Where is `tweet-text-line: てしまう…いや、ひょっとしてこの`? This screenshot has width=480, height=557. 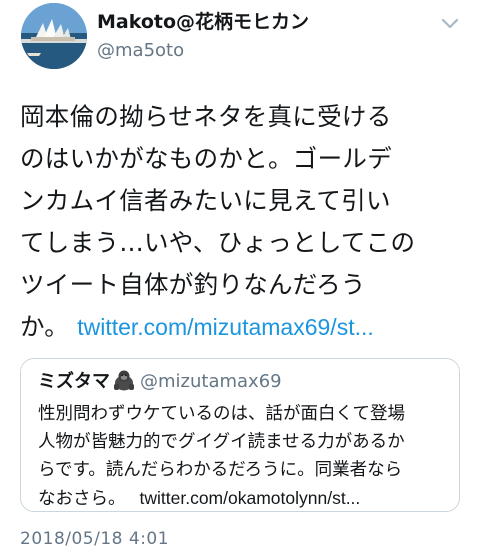
tweet-text-line: てしまう…いや、ひょっとしてこの is located at coordinates (218, 242).